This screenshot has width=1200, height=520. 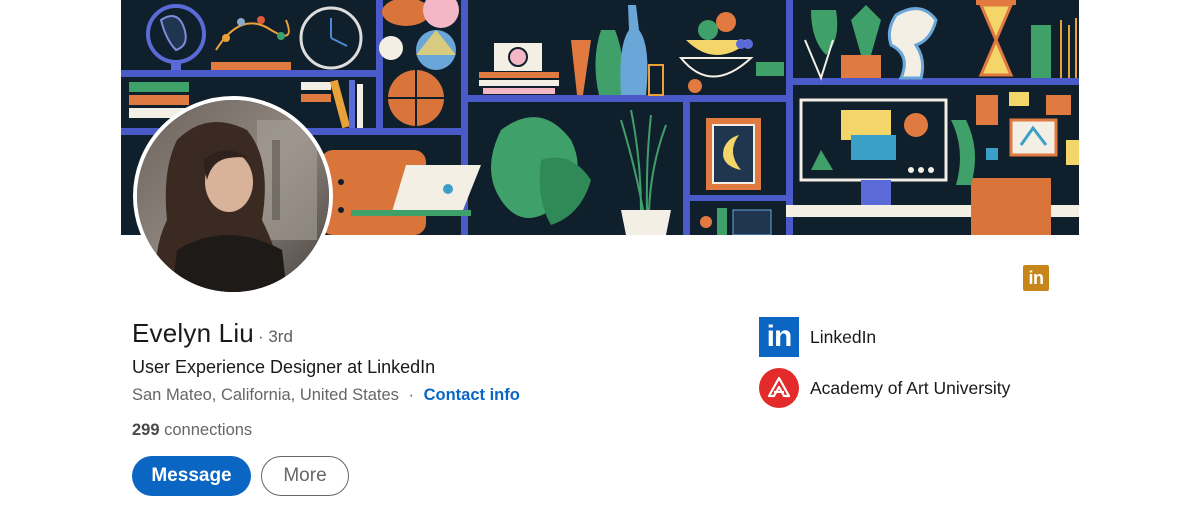 What do you see at coordinates (284, 367) in the screenshot?
I see `profile-headline: User Experience Designer at LinkedIn` at bounding box center [284, 367].